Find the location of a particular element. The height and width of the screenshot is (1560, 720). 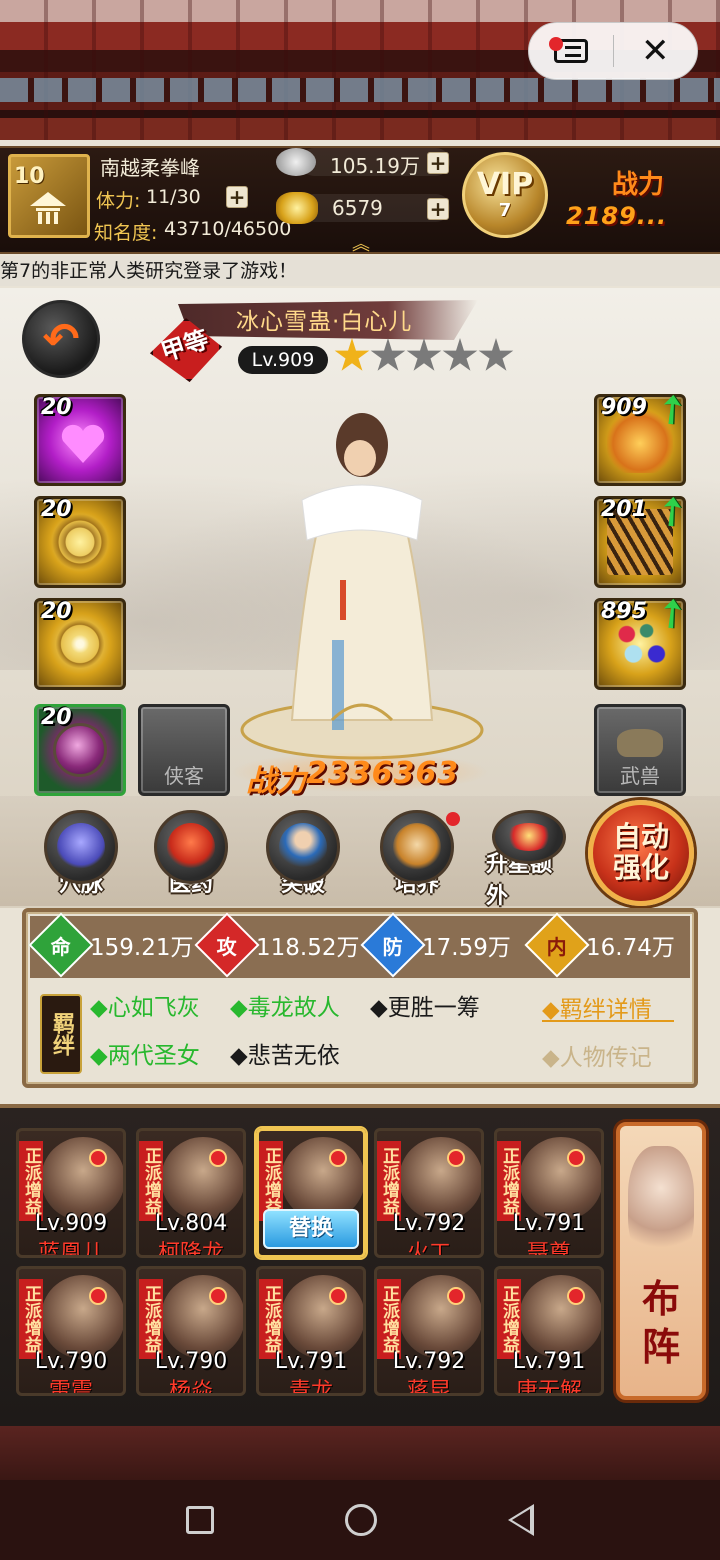

roster-name: 柯降龙 is located at coordinates (190, 1249).